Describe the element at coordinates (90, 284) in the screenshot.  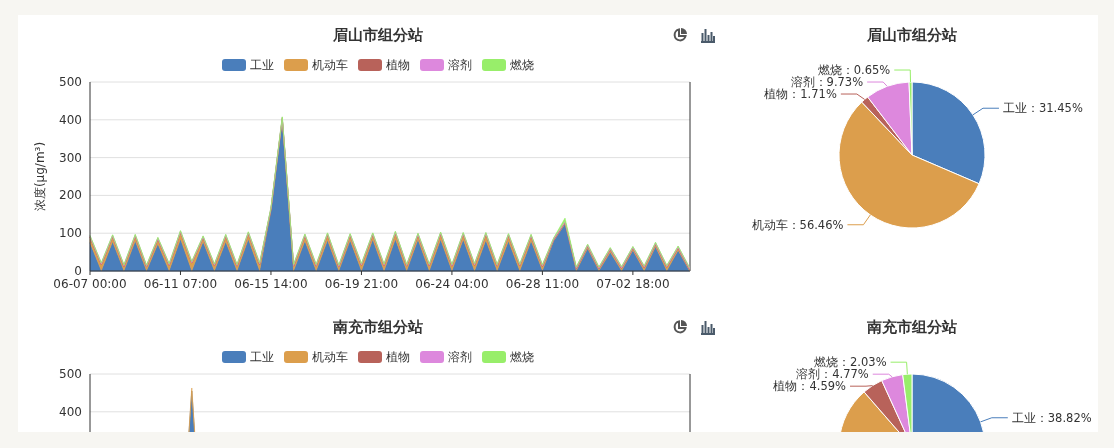
I see `x-tick-label: 06-07 00:00` at that location.